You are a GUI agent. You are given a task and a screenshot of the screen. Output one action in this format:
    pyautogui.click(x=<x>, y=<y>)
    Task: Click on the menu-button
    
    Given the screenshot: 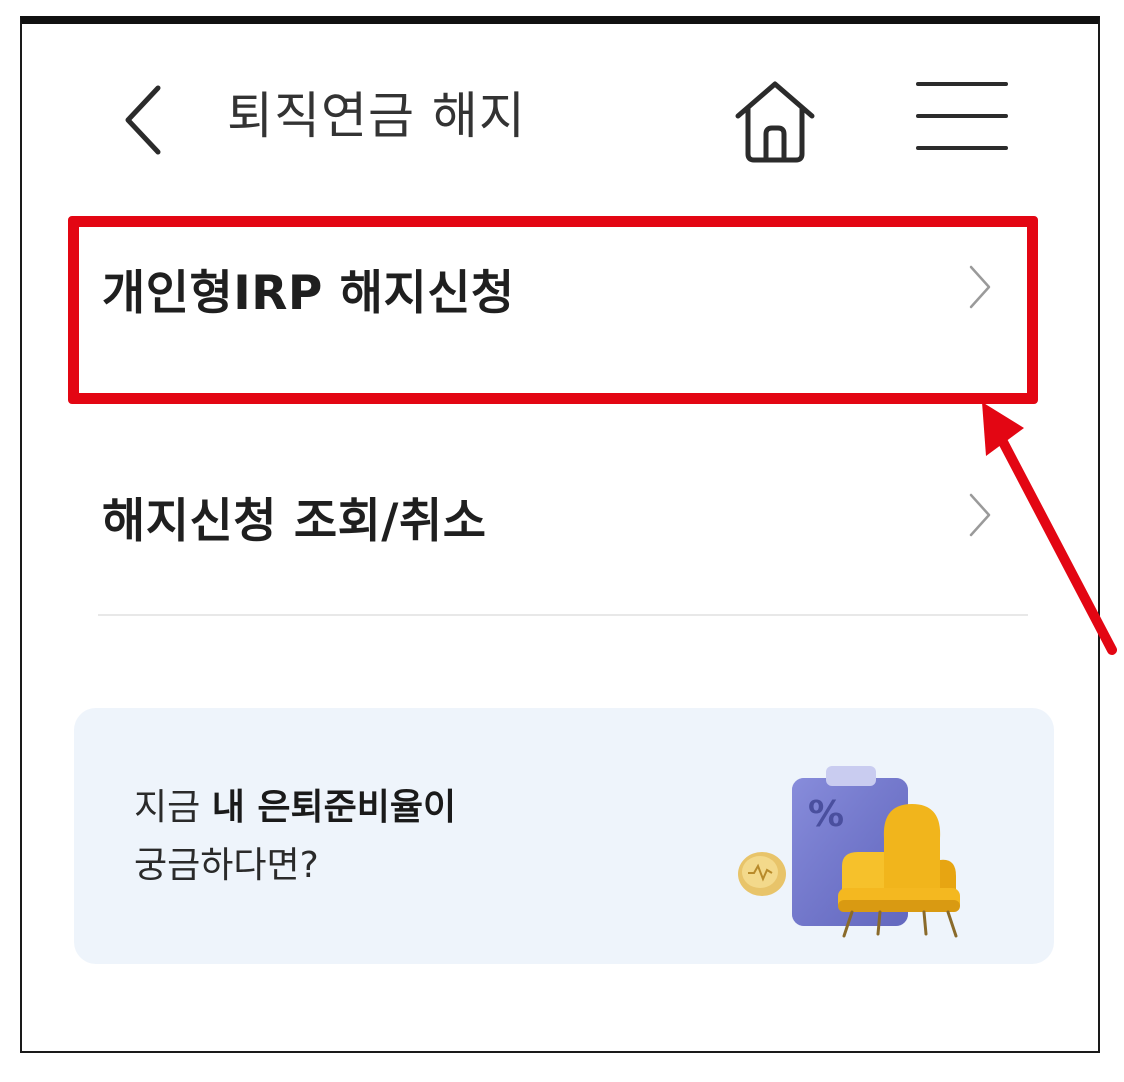 What is the action you would take?
    pyautogui.click(x=962, y=119)
    